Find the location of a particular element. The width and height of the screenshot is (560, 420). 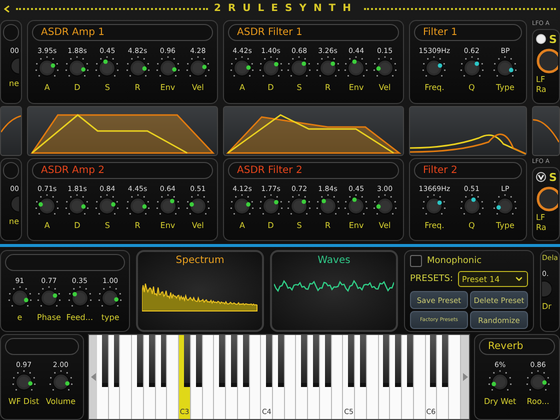

panel-title: ASDR Amp 1 is located at coordinates (122, 32).